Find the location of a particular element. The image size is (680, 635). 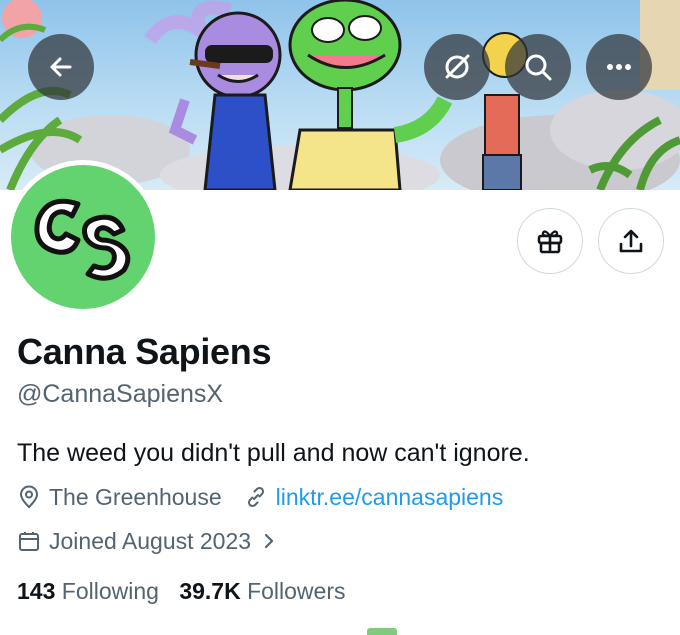

more-button is located at coordinates (619, 67).